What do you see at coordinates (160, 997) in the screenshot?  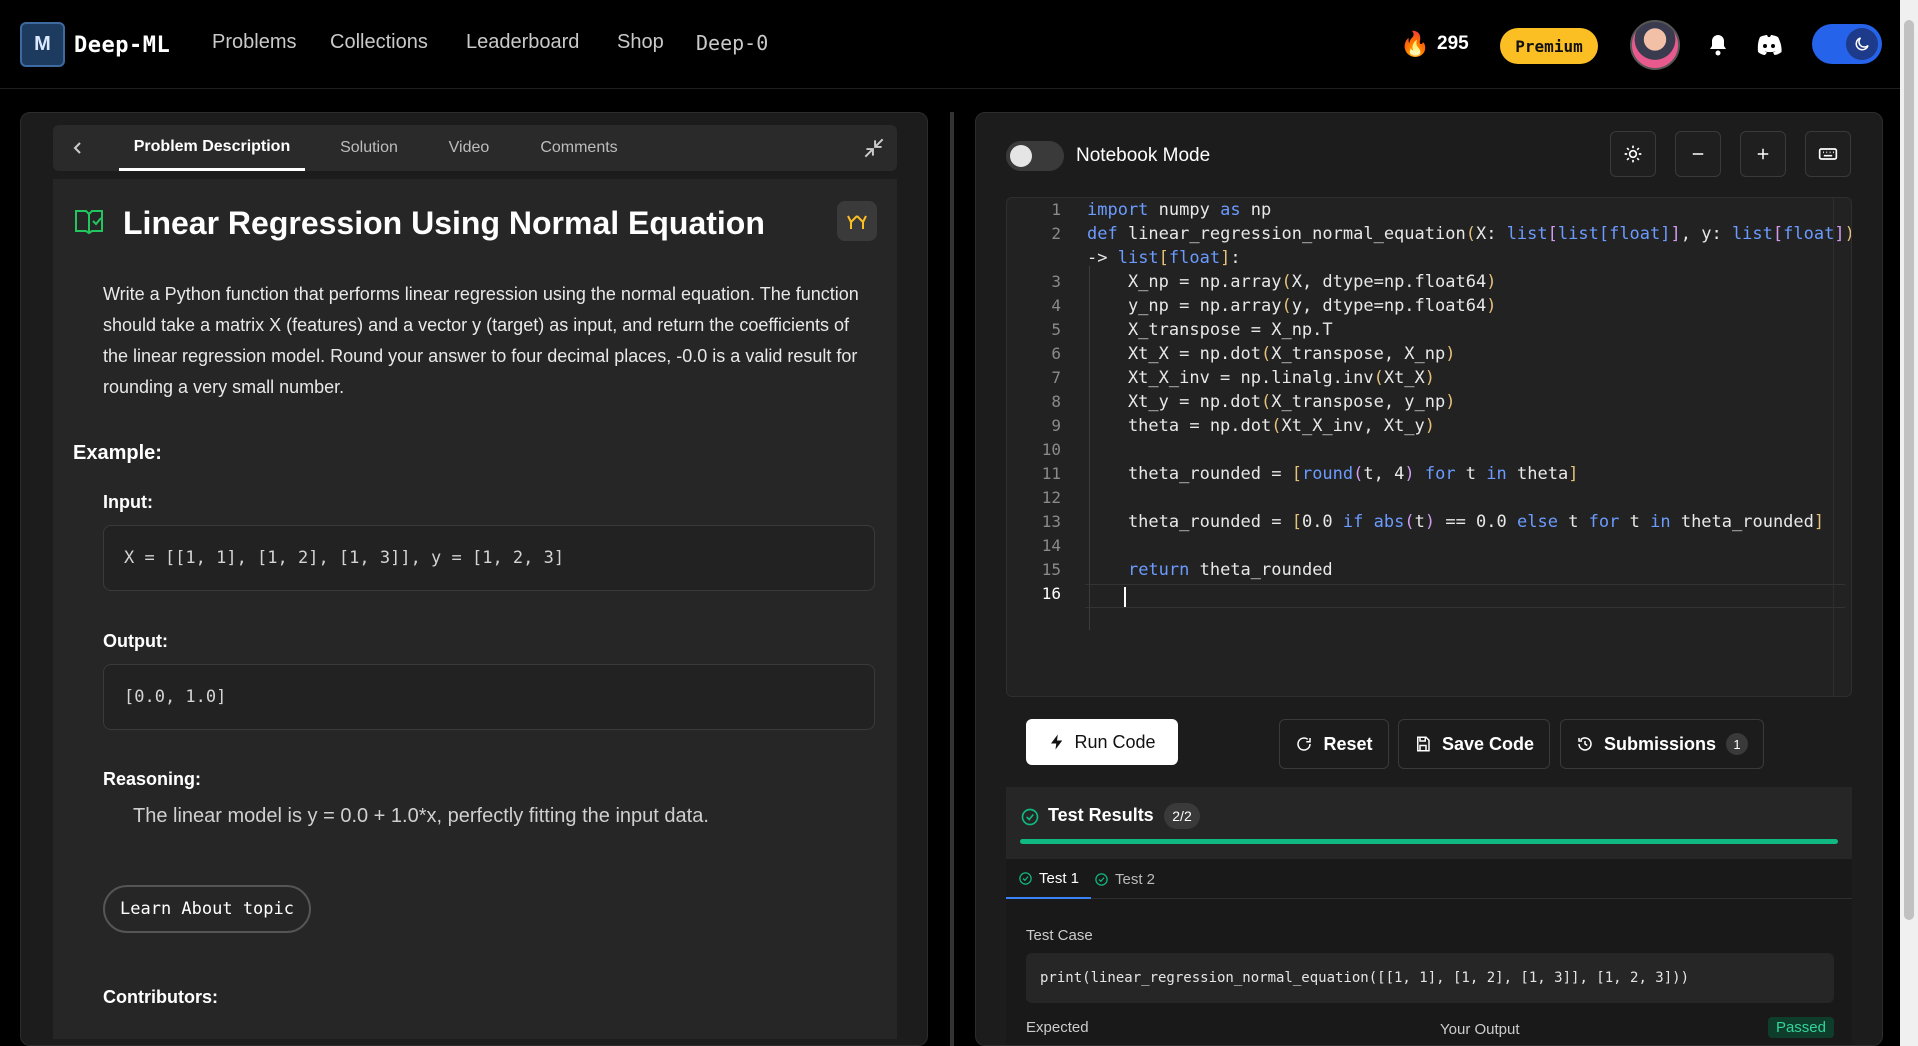 I see `contributors-label: Contributors:` at bounding box center [160, 997].